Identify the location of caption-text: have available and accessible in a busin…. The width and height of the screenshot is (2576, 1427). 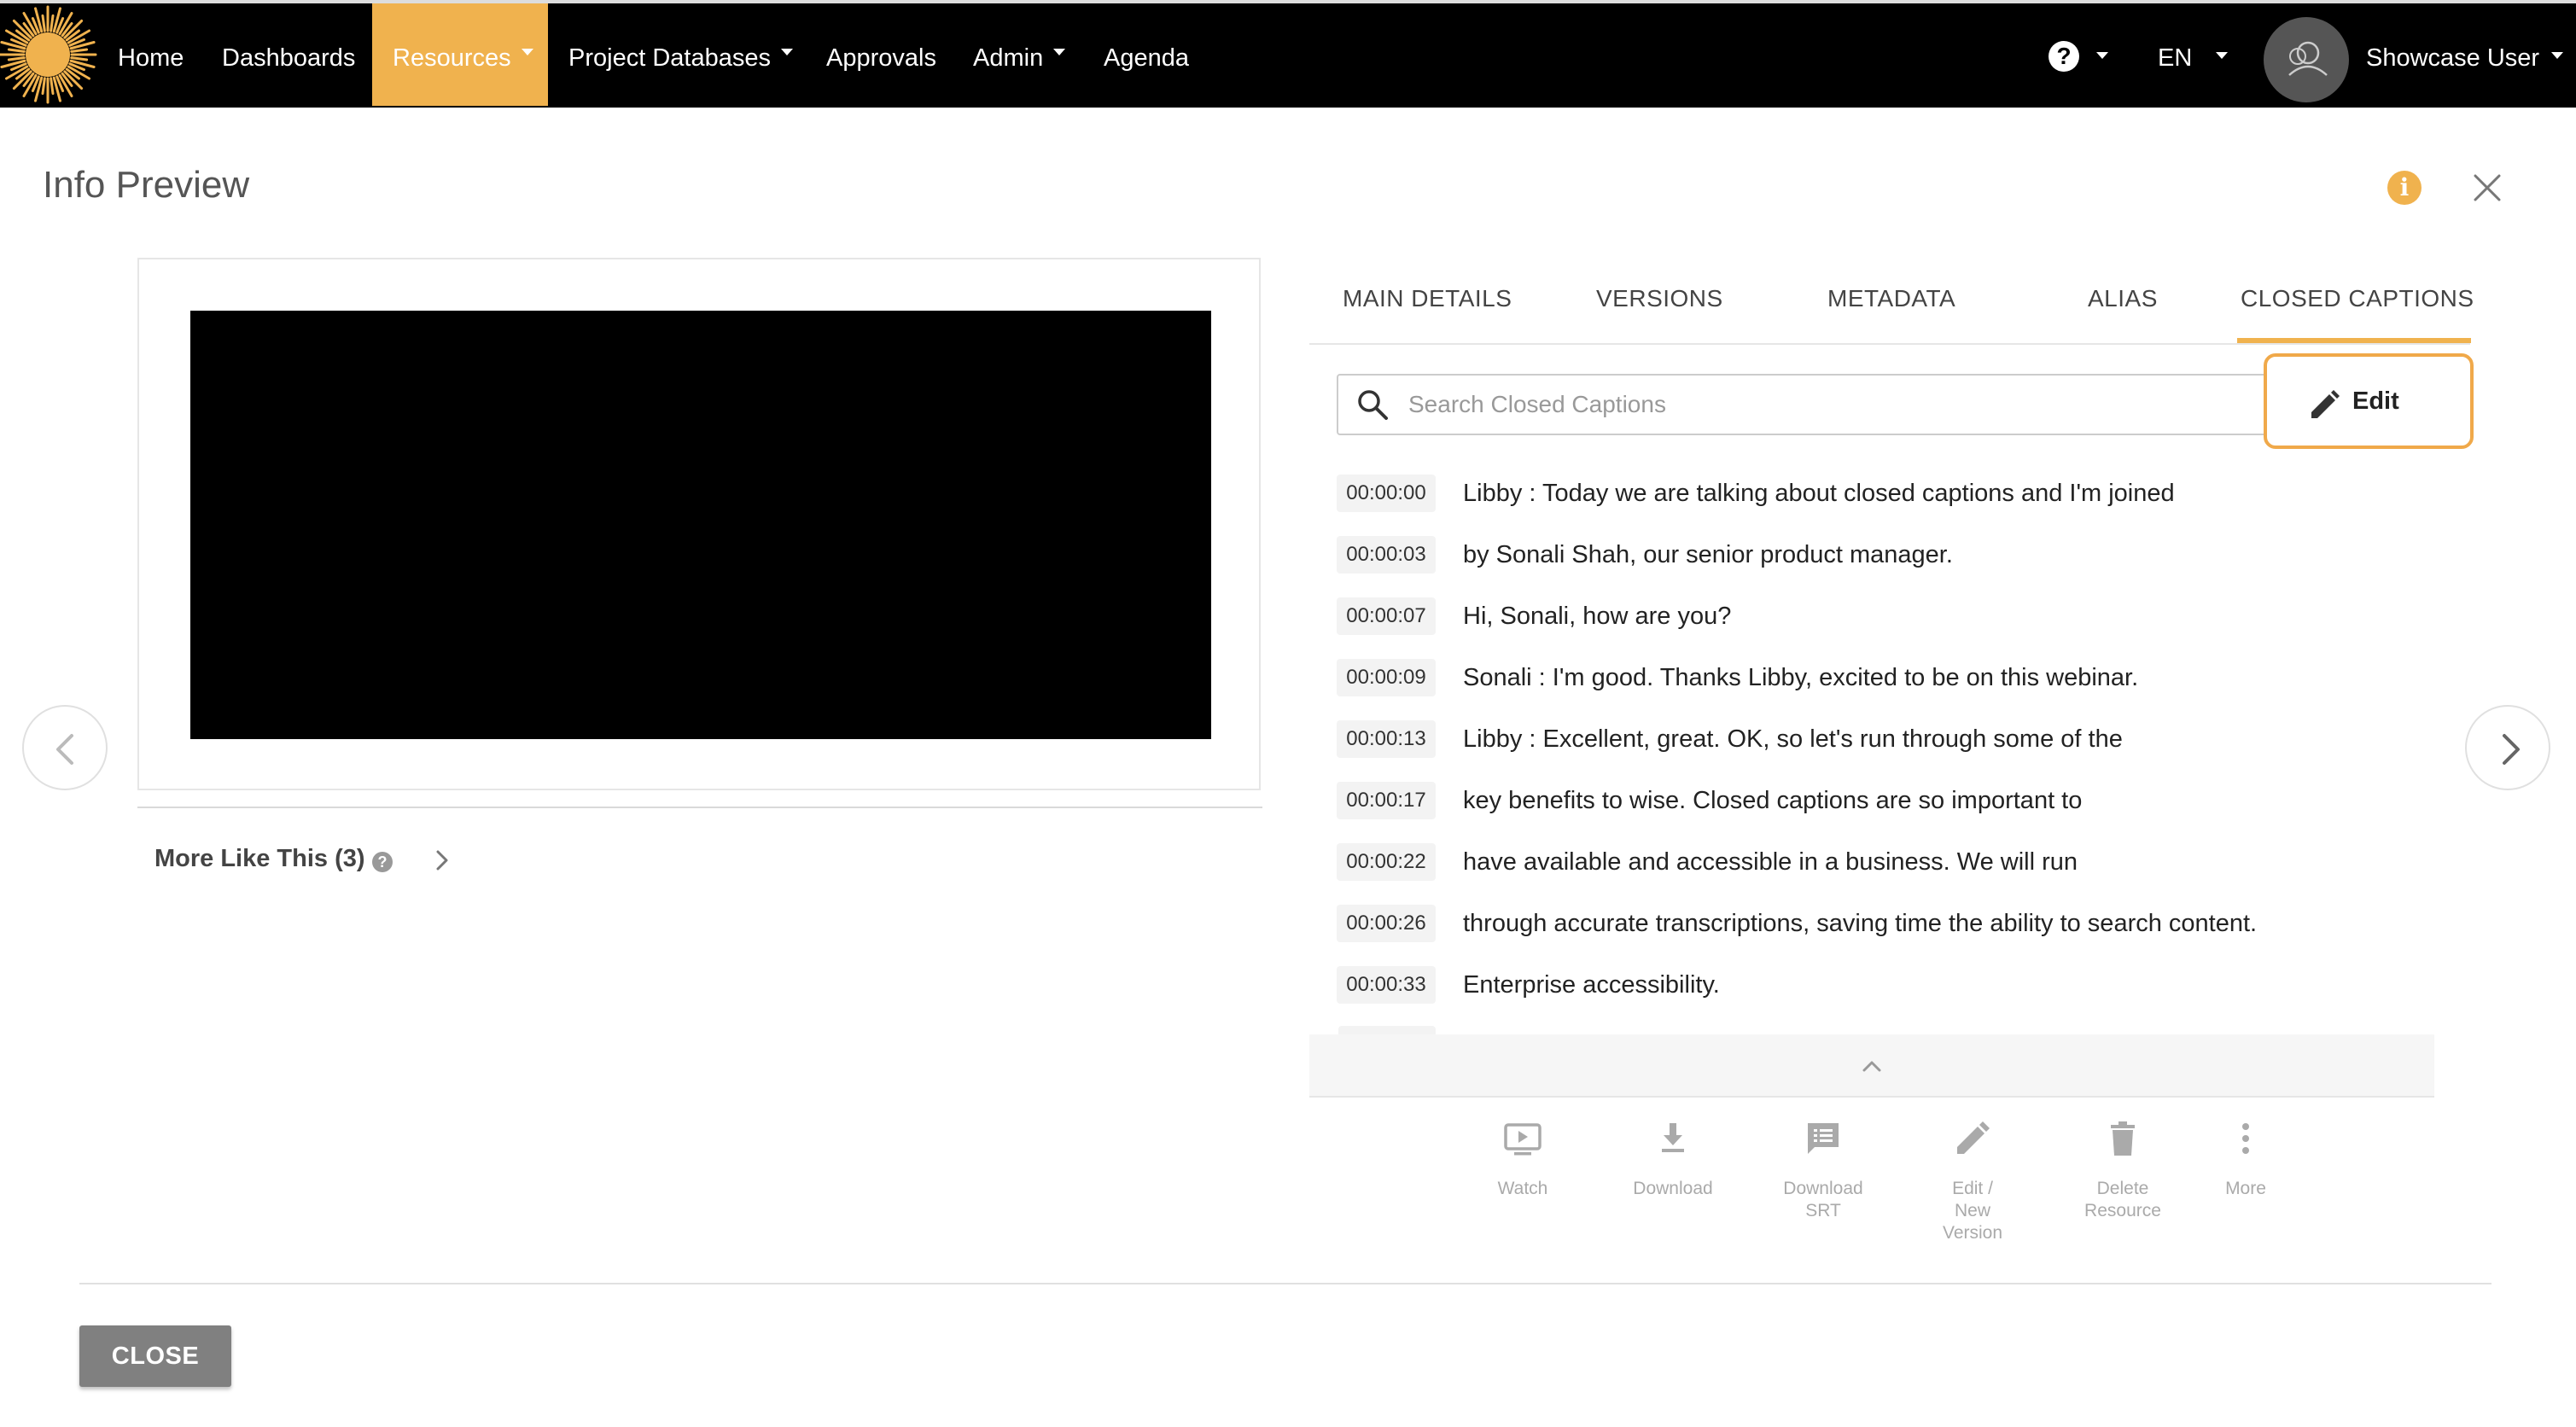
(1770, 862).